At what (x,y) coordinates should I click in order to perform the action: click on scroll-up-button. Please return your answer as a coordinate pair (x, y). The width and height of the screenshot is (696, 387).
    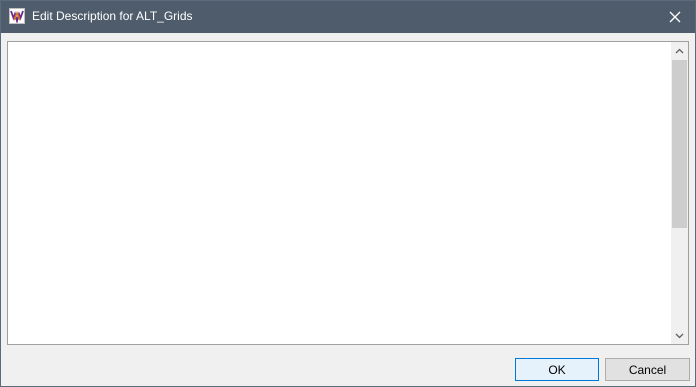
    Looking at the image, I should click on (679, 50).